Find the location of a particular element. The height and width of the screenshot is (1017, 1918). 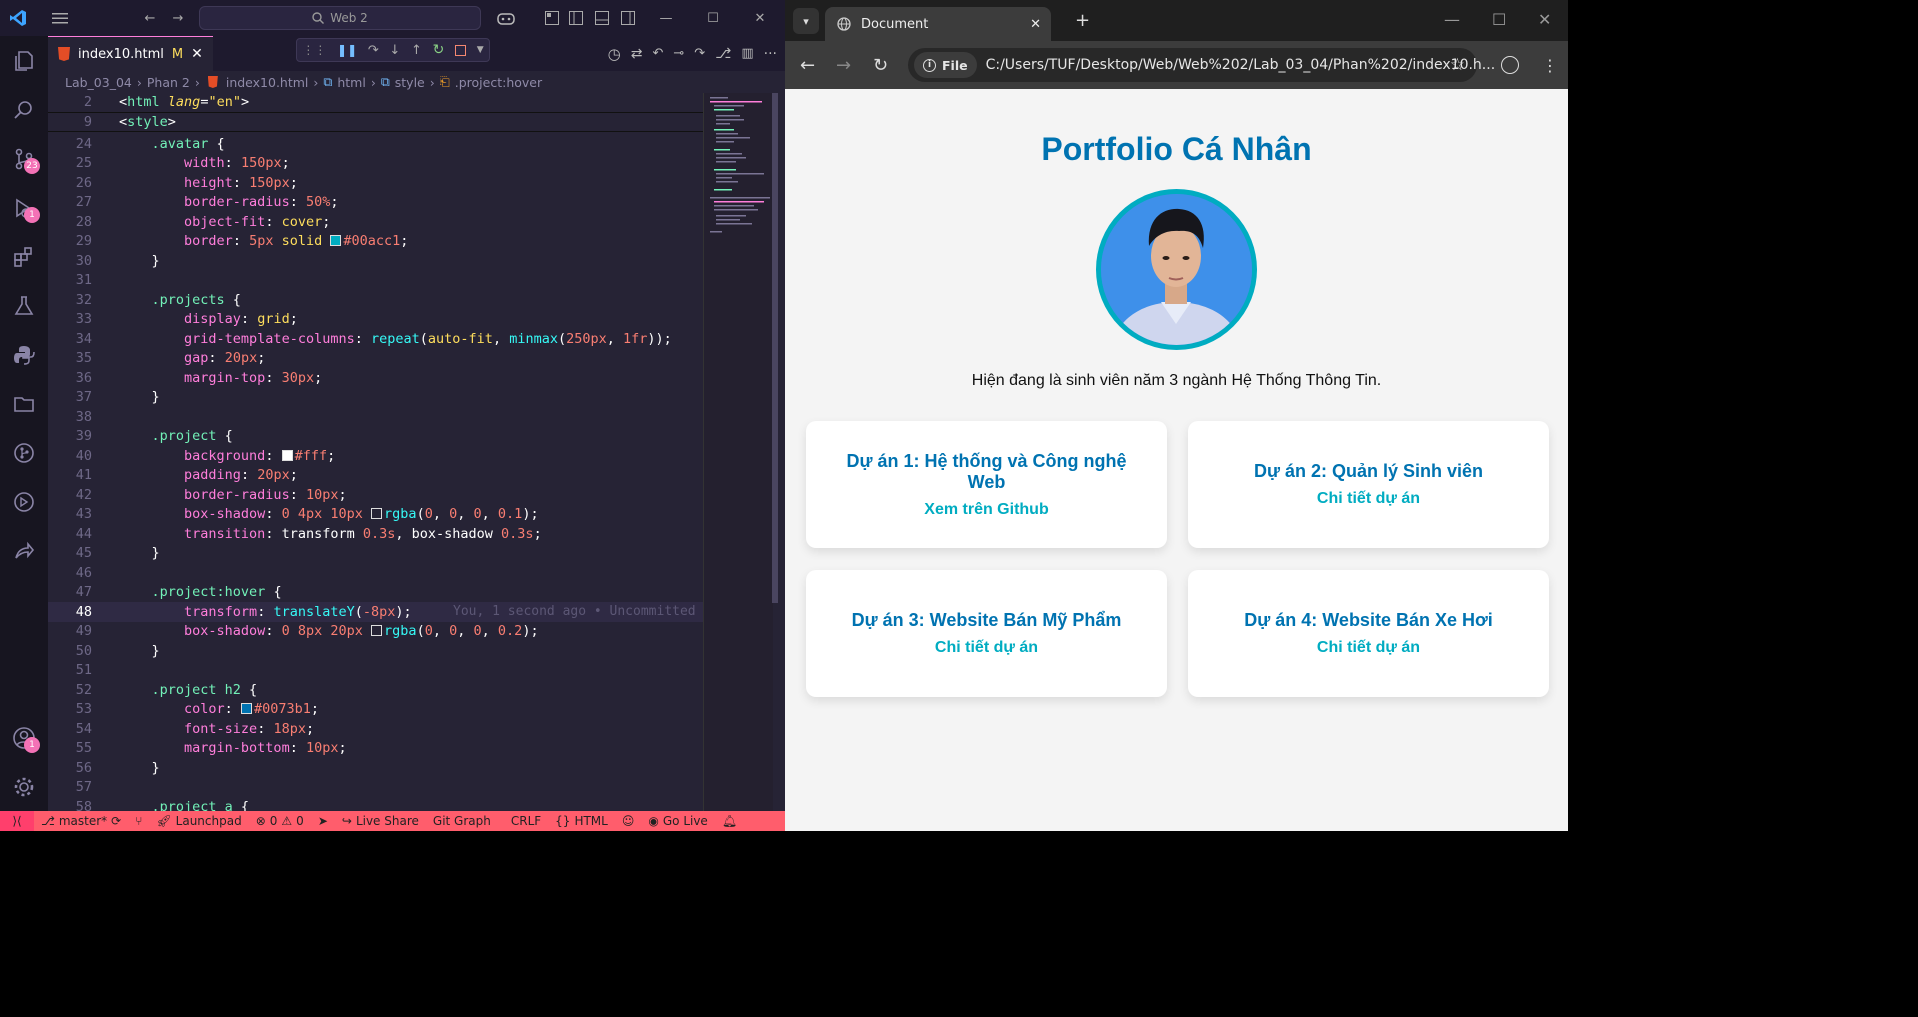

sticky-scroll-line: 2 <html lang="en"> is located at coordinates (375, 103).